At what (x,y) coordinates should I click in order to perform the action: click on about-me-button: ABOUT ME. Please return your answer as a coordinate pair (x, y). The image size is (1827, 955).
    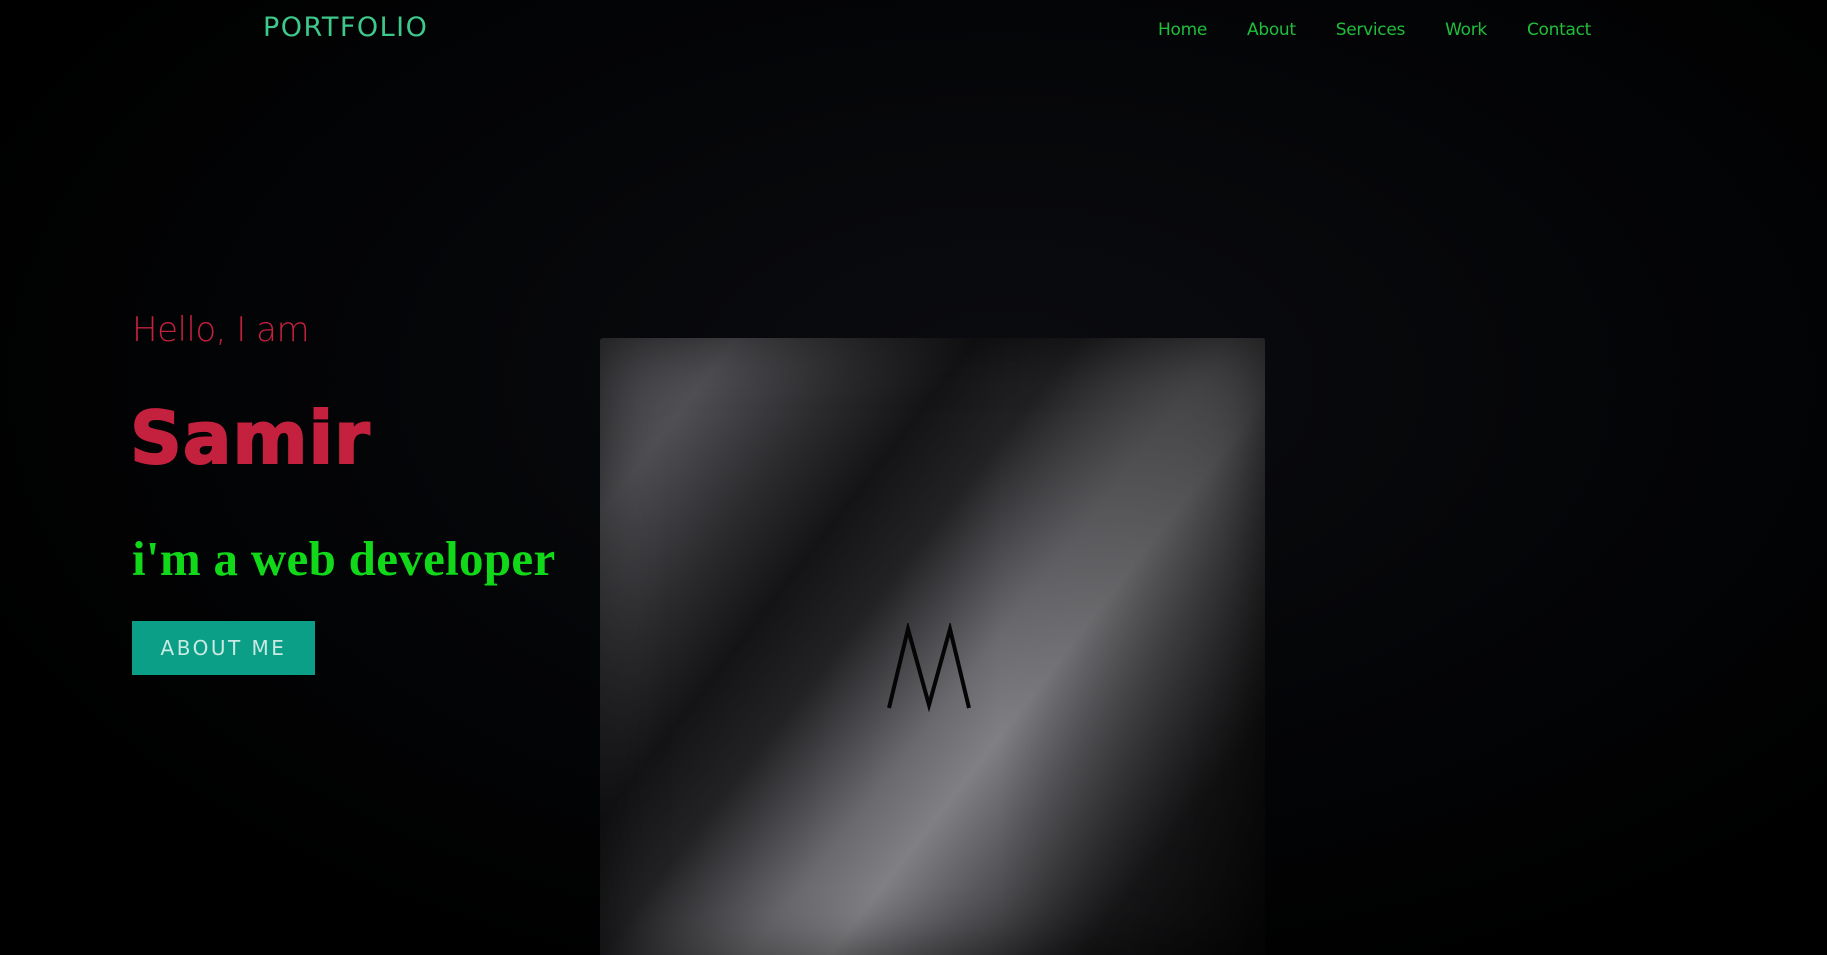
    Looking at the image, I should click on (223, 648).